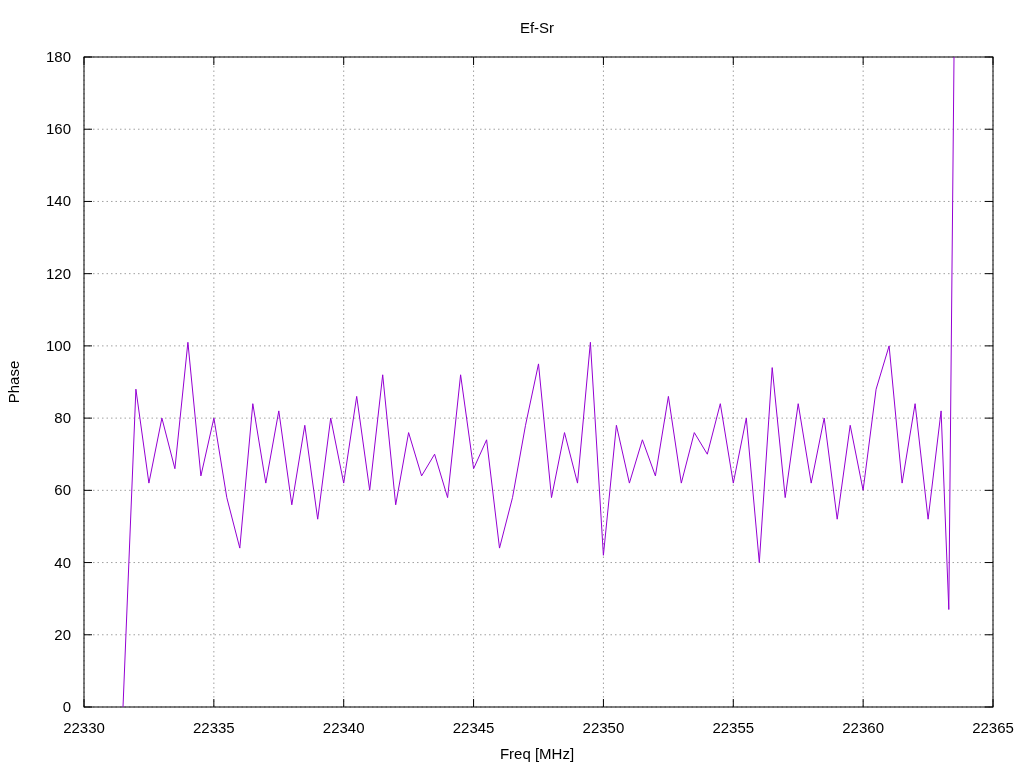 The width and height of the screenshot is (1024, 768). I want to click on y-tick-label: 0, so click(66, 706).